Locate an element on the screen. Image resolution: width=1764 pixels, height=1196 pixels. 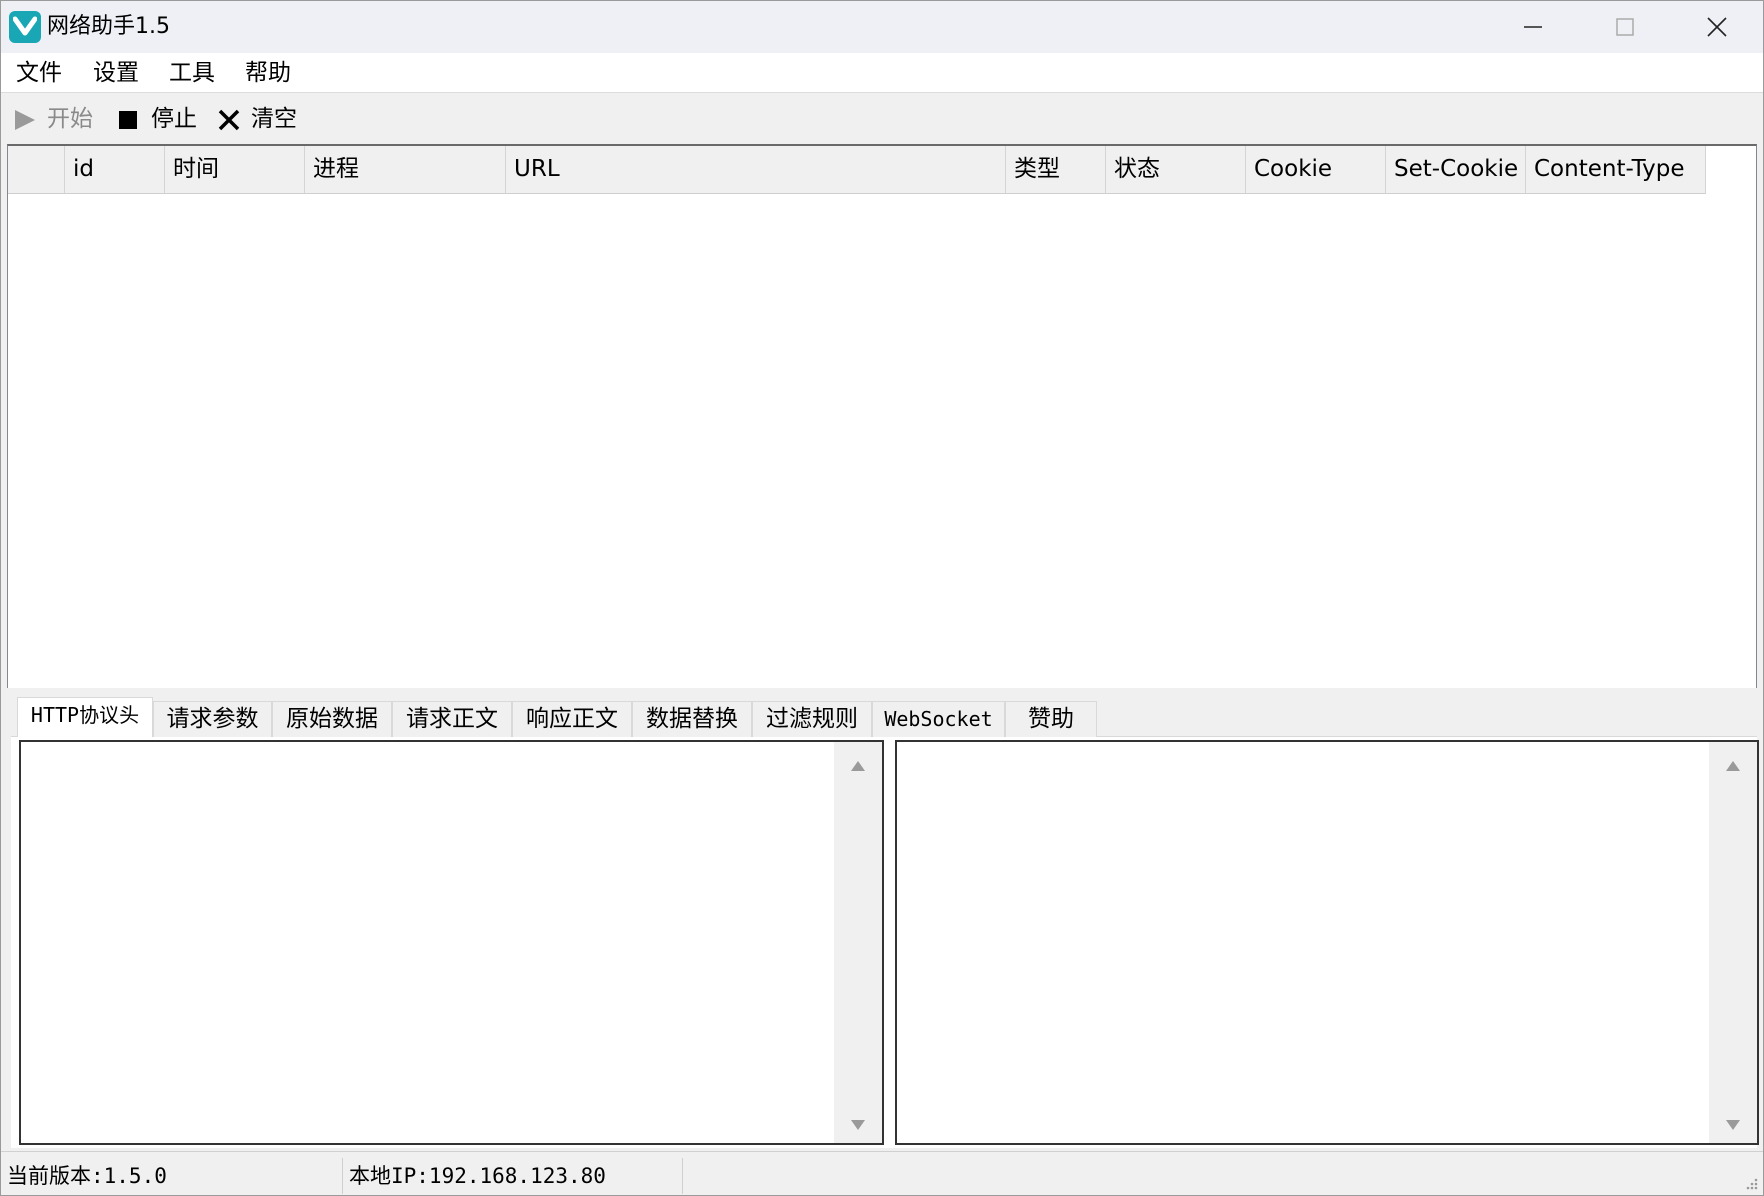
column-header-process: 进程 is located at coordinates (405, 170).